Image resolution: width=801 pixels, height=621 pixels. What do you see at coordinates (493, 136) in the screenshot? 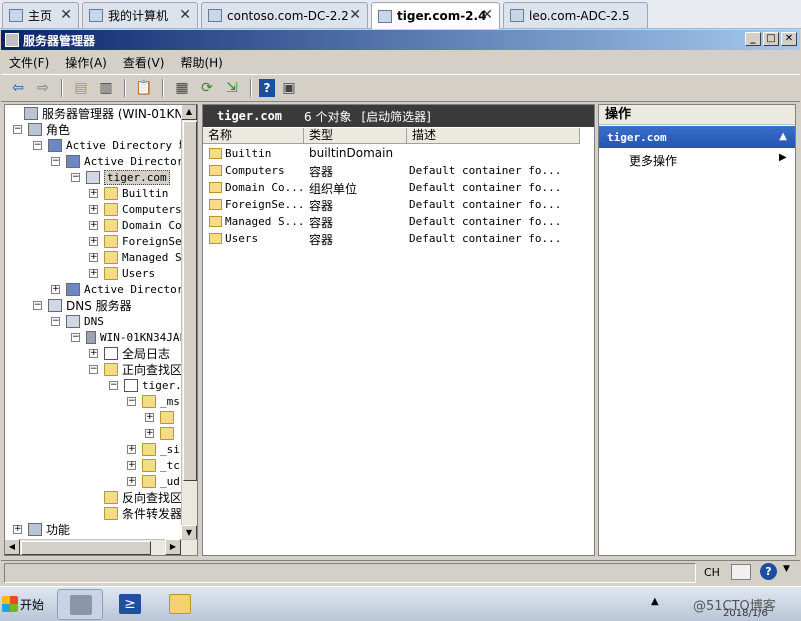
I see `column-header-description: 描述` at bounding box center [493, 136].